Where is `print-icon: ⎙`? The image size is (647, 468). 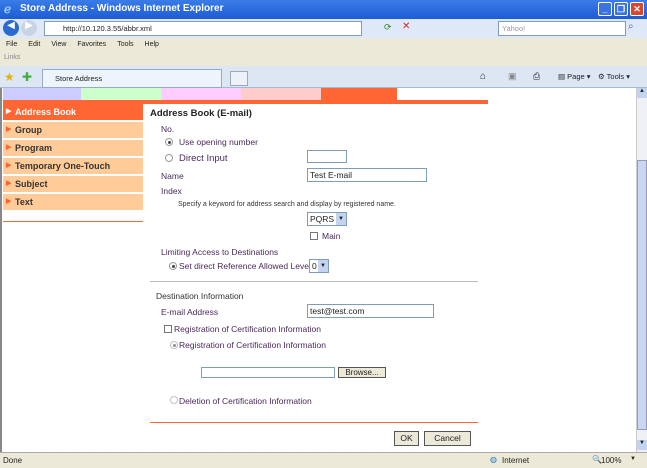 print-icon: ⎙ is located at coordinates (536, 76).